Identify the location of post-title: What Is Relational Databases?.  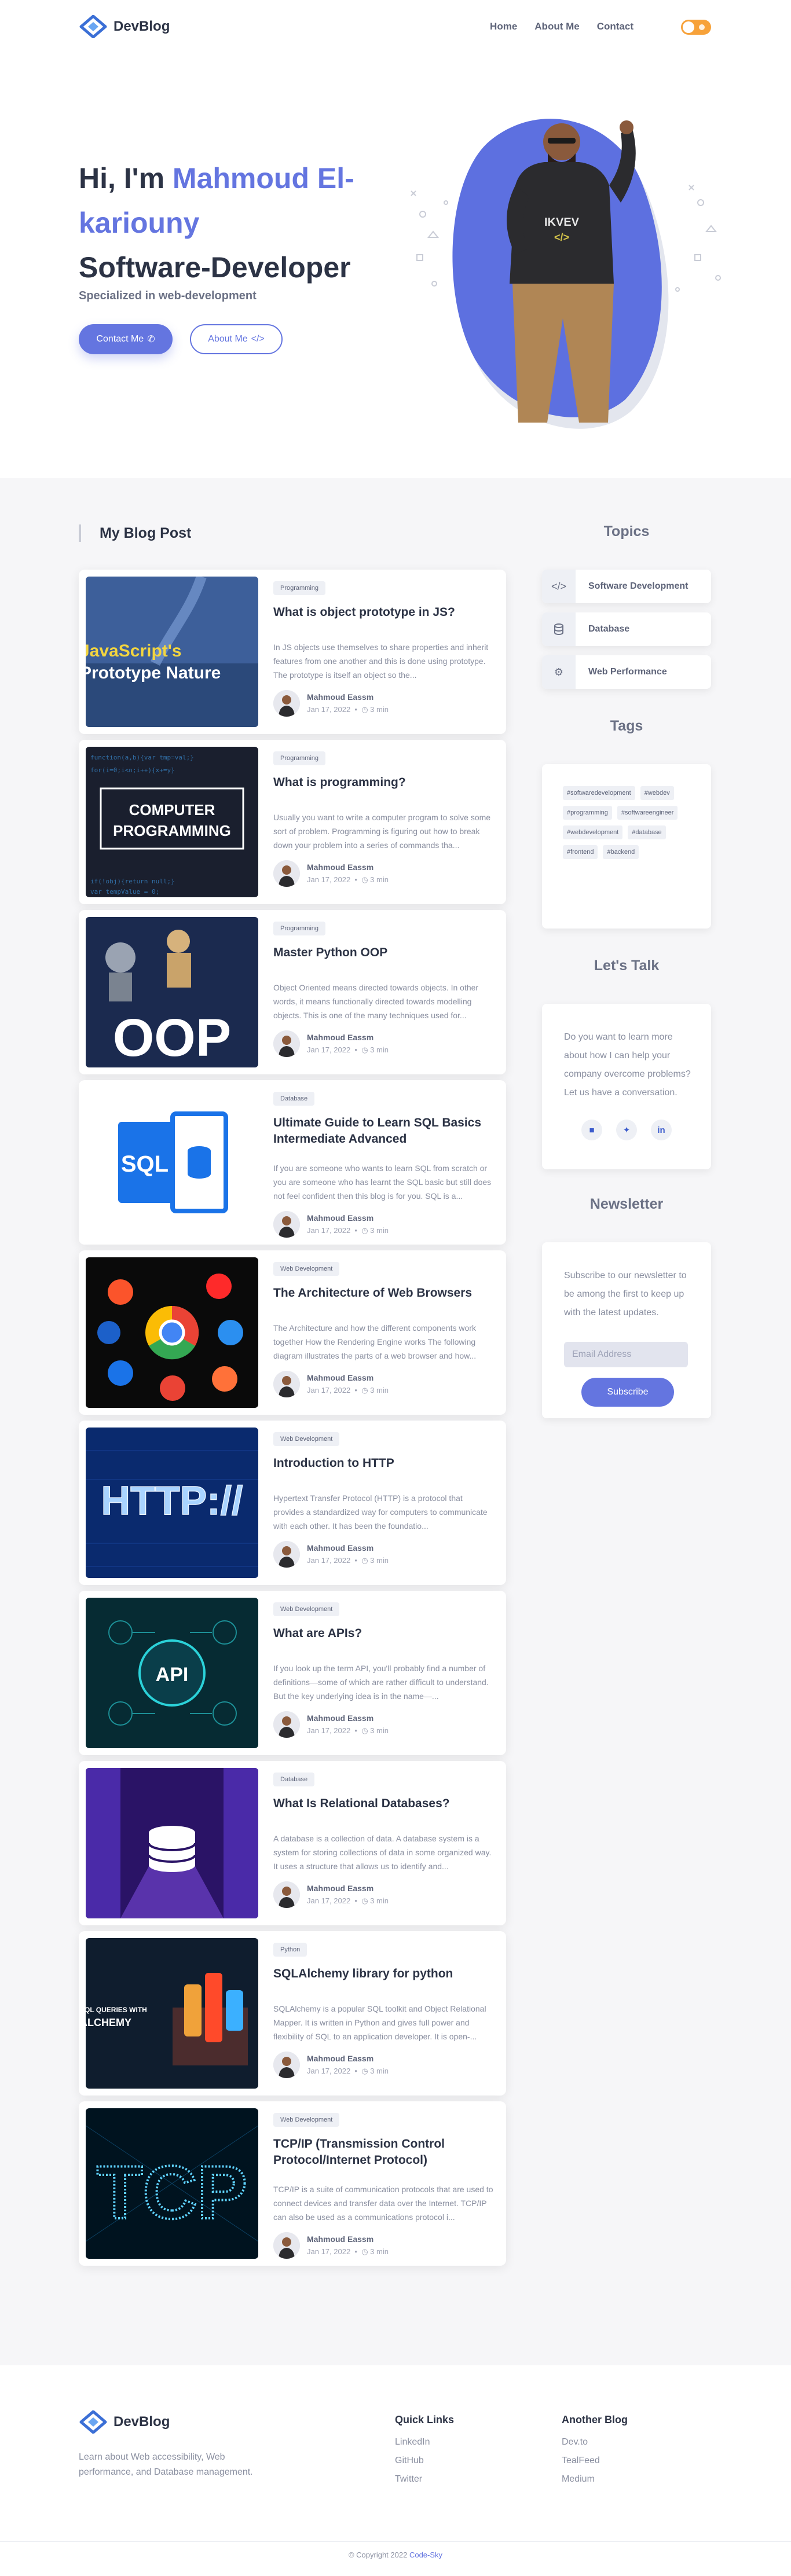
(383, 1804).